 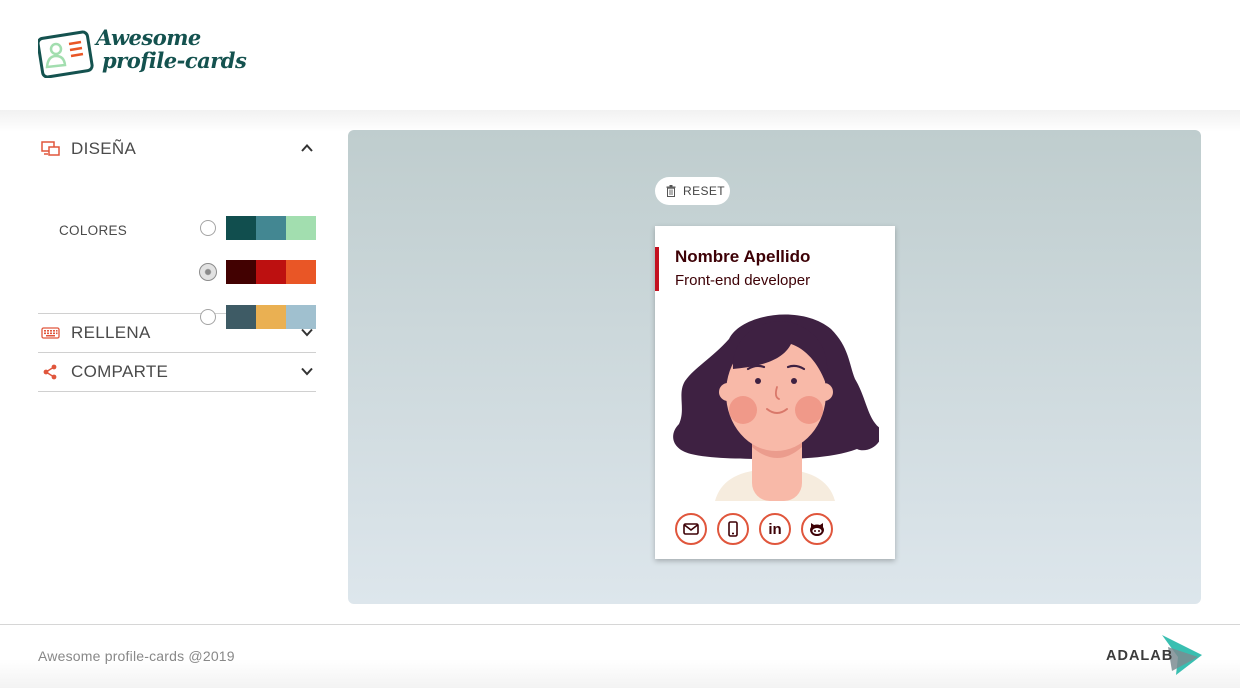 I want to click on section-fill-header: RELLENA, so click(x=177, y=333).